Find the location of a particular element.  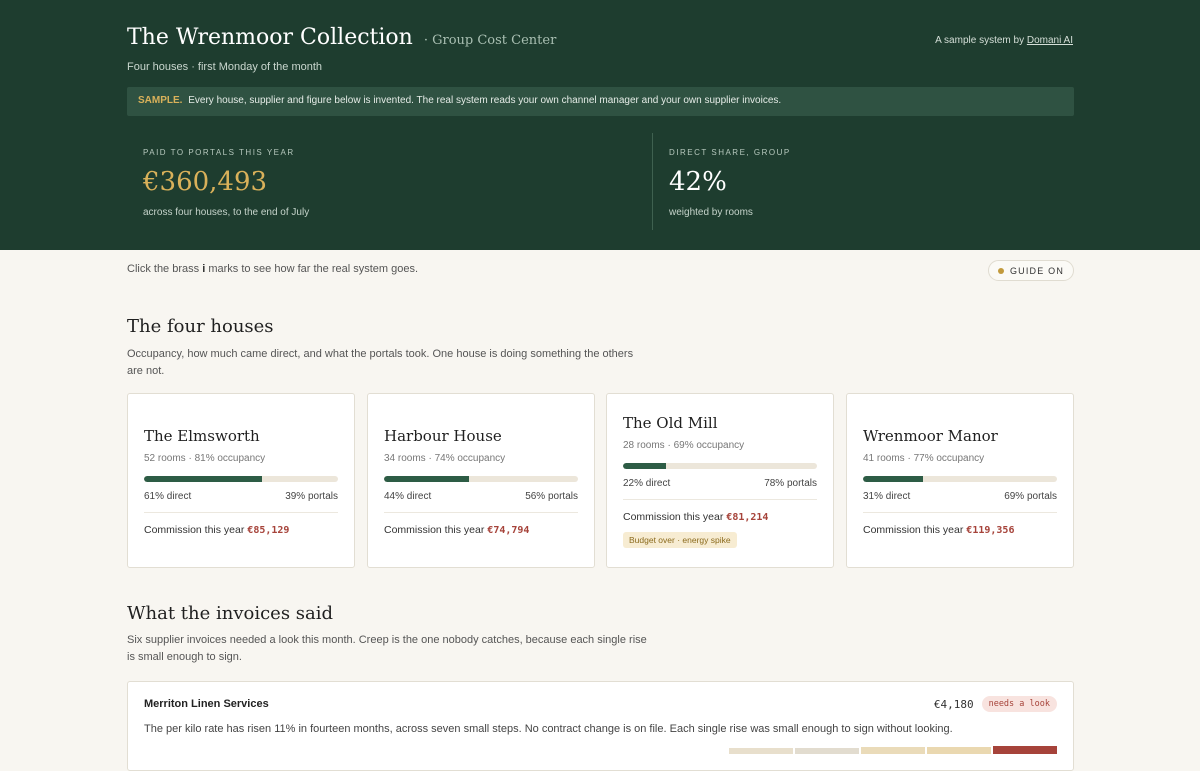

commission: Commission this year €81,214 is located at coordinates (720, 517).